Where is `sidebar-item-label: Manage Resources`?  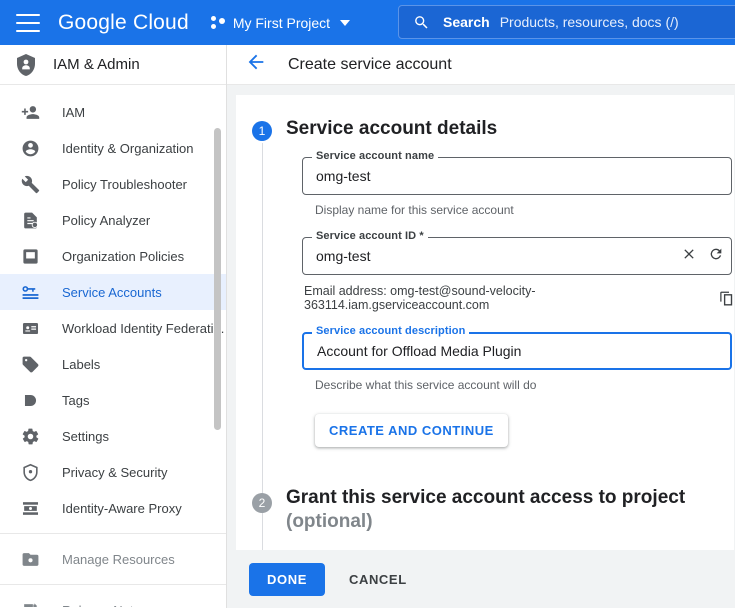
sidebar-item-label: Manage Resources is located at coordinates (118, 559).